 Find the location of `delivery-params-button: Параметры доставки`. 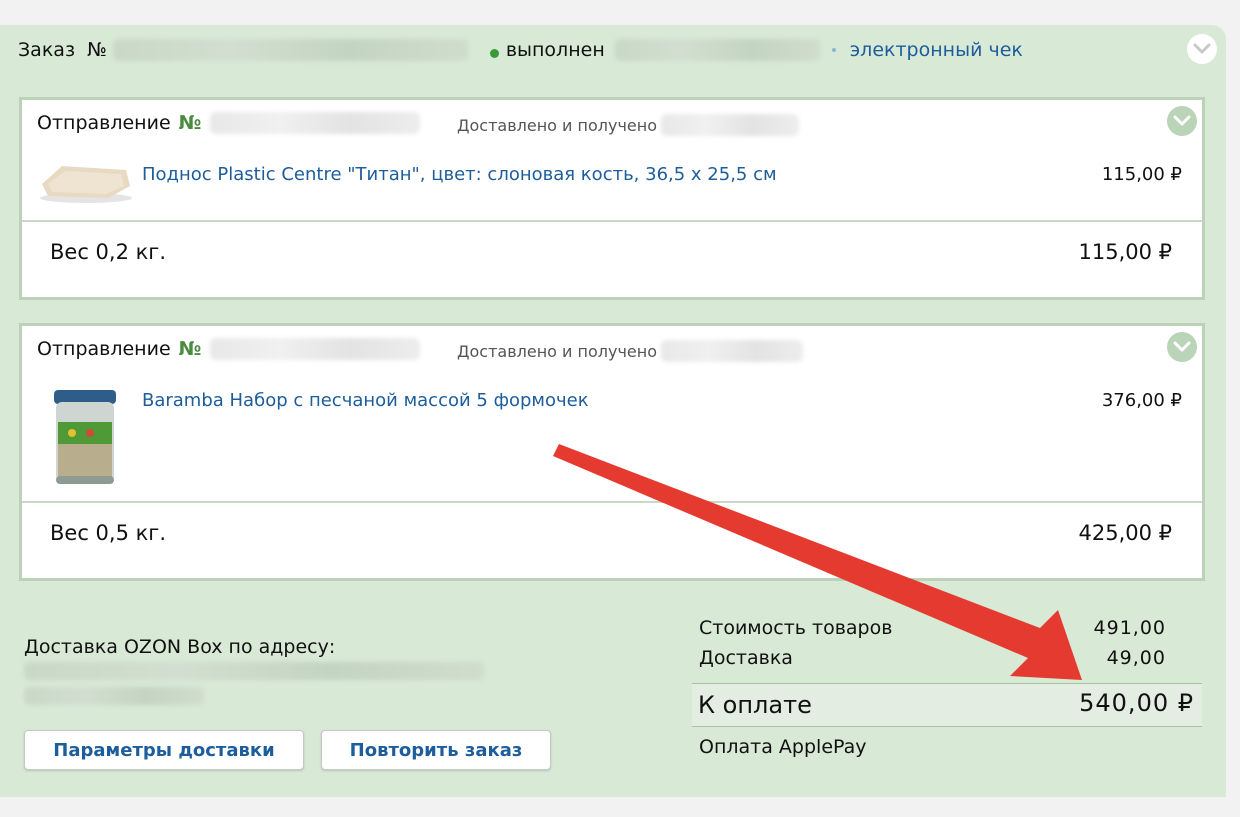

delivery-params-button: Параметры доставки is located at coordinates (164, 750).